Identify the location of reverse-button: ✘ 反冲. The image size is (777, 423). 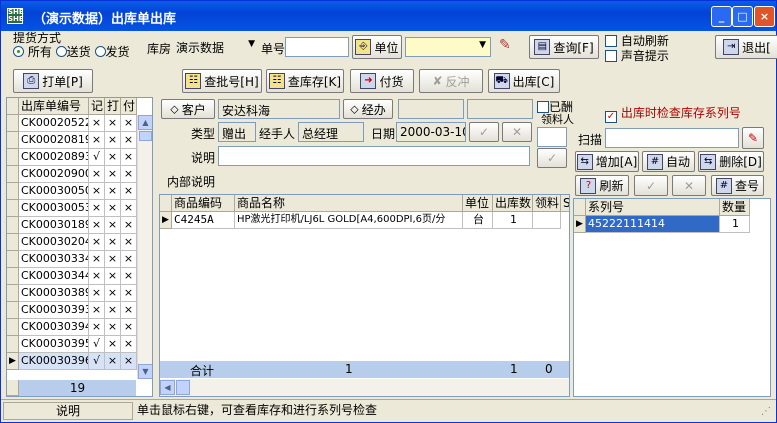
(451, 81).